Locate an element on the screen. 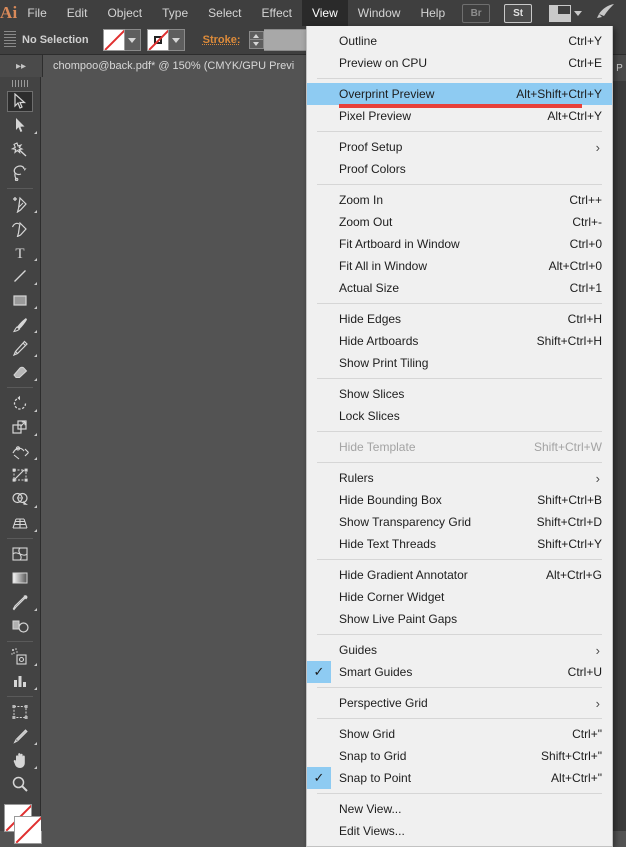 The image size is (626, 847). menu-item-smart-guides: ✓ Smart Guides Ctrl+U is located at coordinates (459, 672).